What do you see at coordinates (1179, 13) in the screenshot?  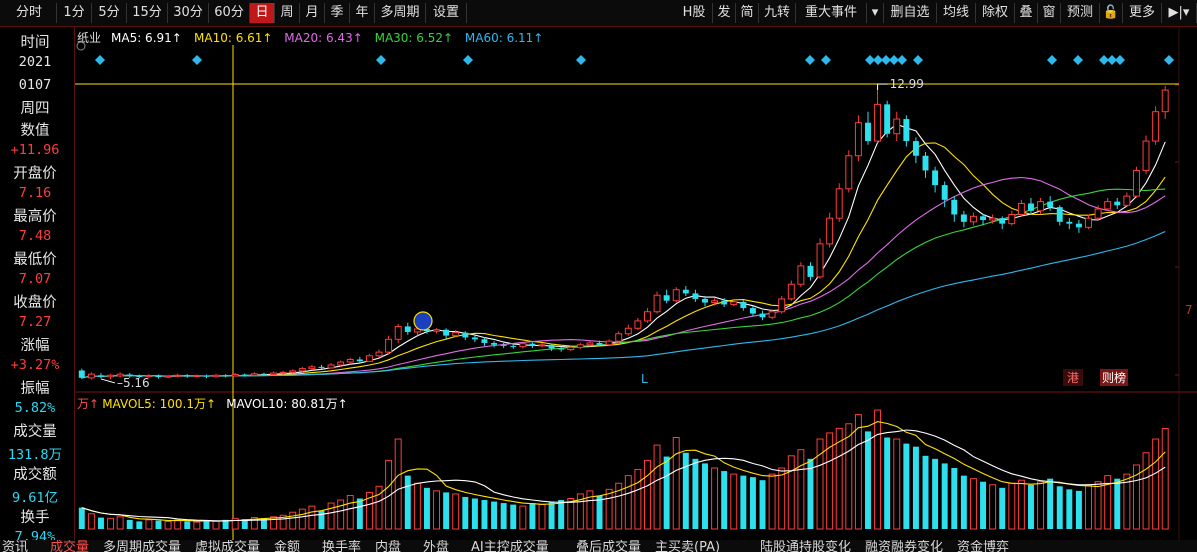 I see `toolbar-tool-pin-button: ▶|▾` at bounding box center [1179, 13].